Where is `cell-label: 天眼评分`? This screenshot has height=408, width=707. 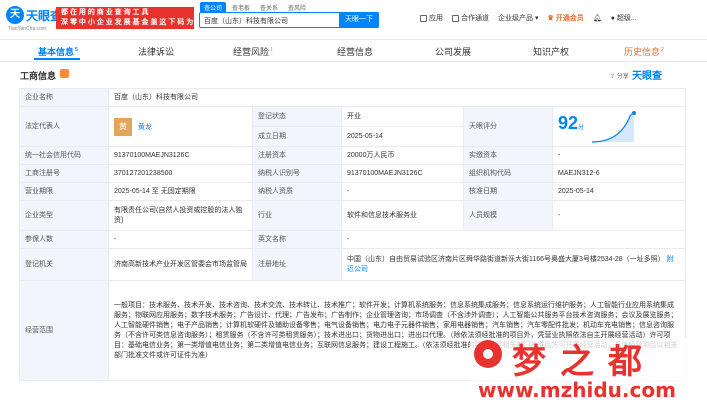 cell-label: 天眼评分 is located at coordinates (508, 126).